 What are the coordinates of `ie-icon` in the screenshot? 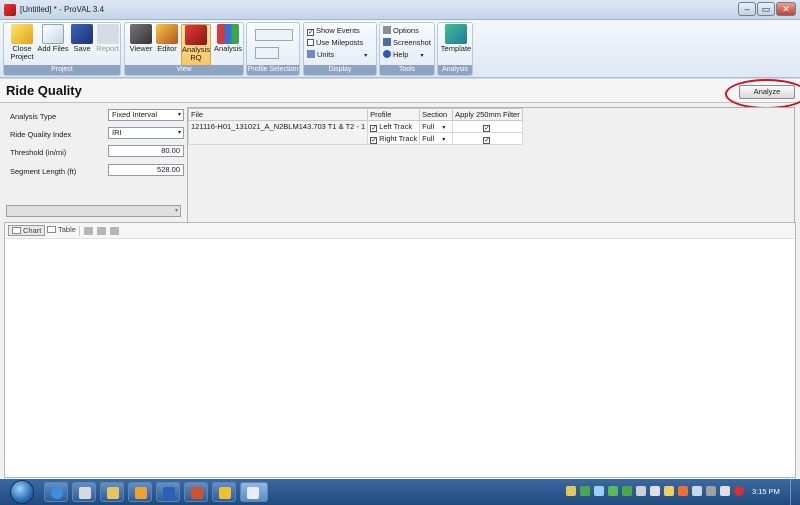 It's located at (57, 493).